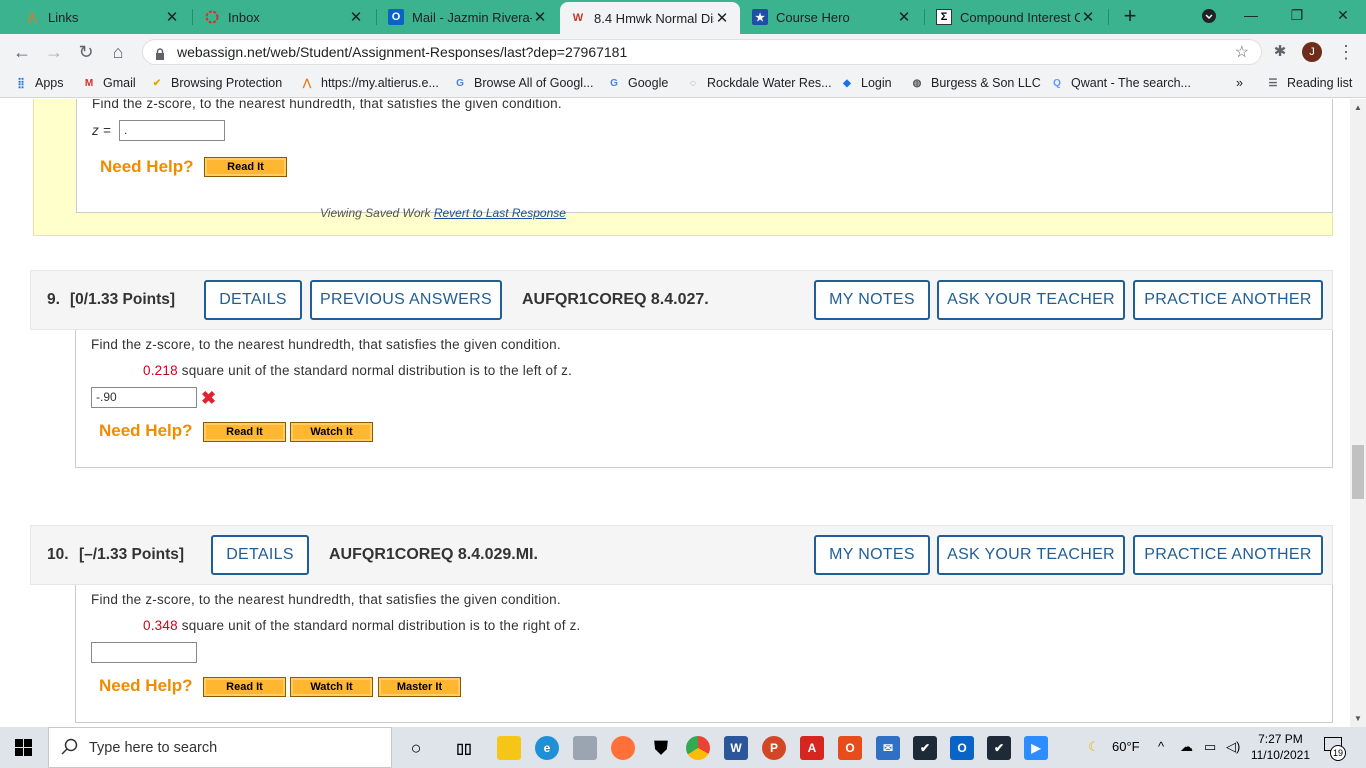 The width and height of the screenshot is (1366, 768). I want to click on q9-details-button: DETAILS, so click(253, 300).